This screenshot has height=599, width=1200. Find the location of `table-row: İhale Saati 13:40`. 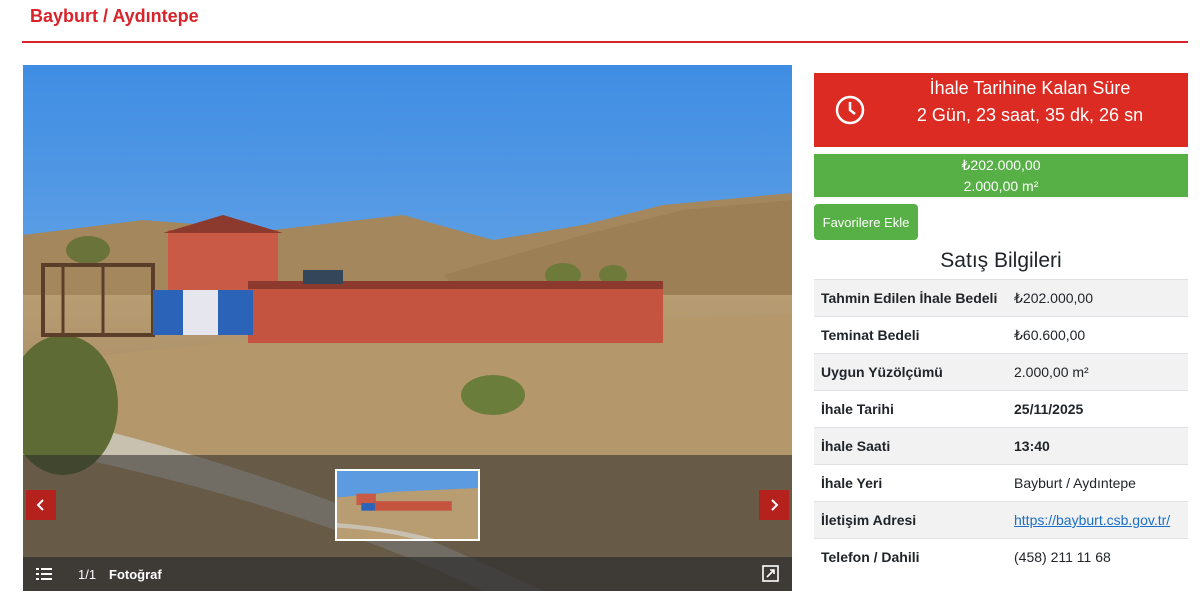

table-row: İhale Saati 13:40 is located at coordinates (1001, 446).